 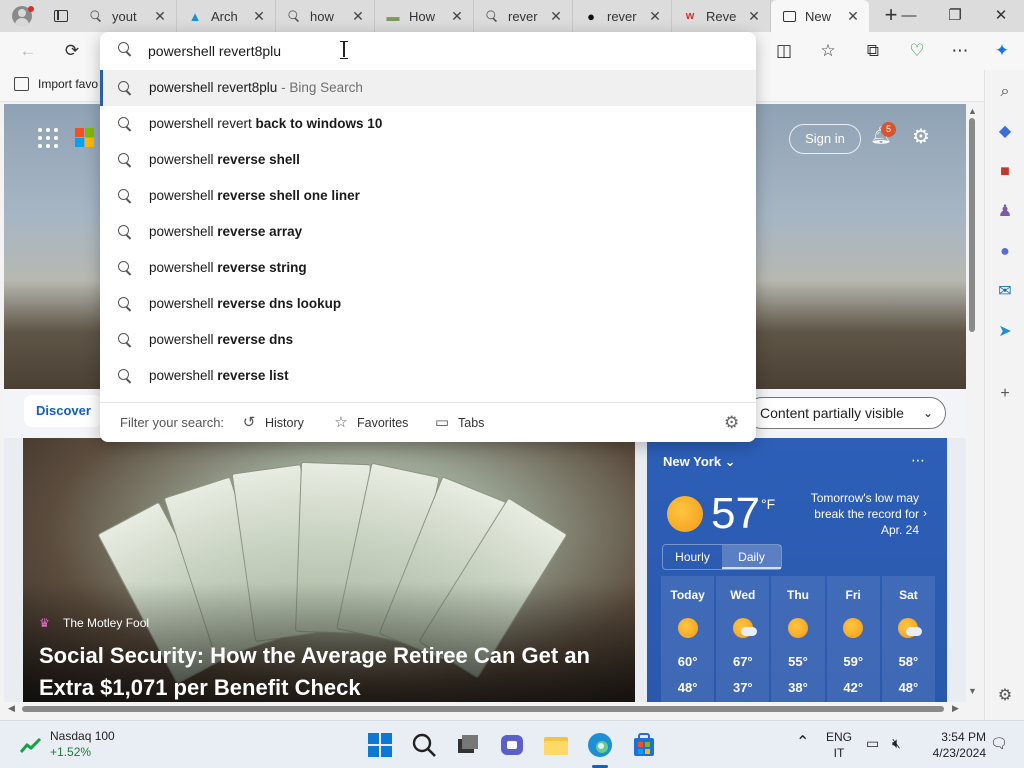 I want to click on tab-7: w Reve ✕, so click(x=721, y=16).